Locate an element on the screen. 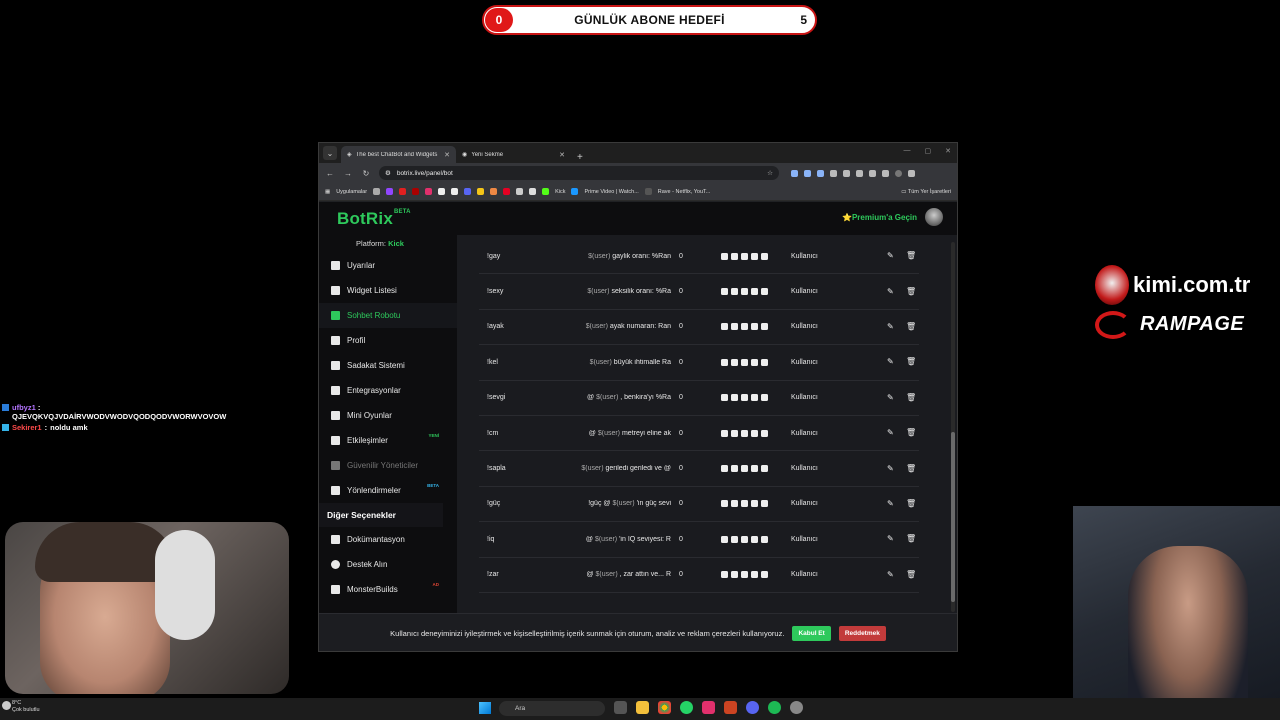  reject-cookies-button: Reddetmek is located at coordinates (862, 633).